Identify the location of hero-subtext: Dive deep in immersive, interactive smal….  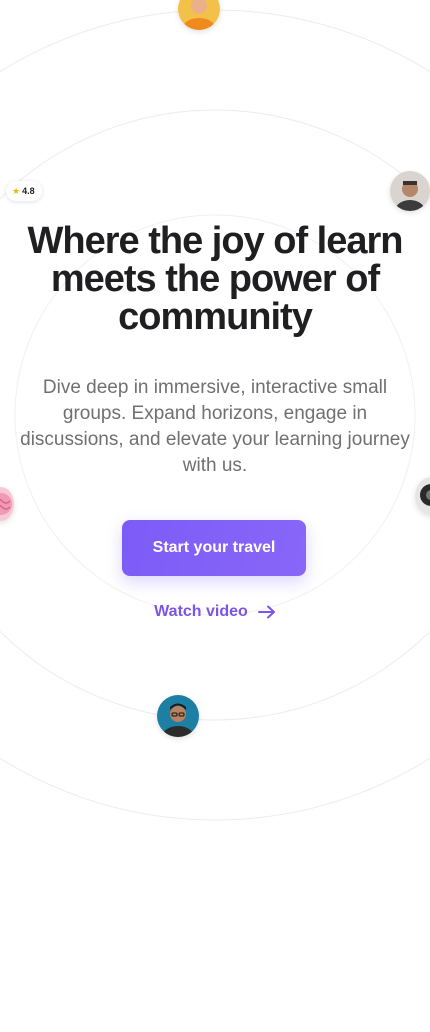
(215, 426).